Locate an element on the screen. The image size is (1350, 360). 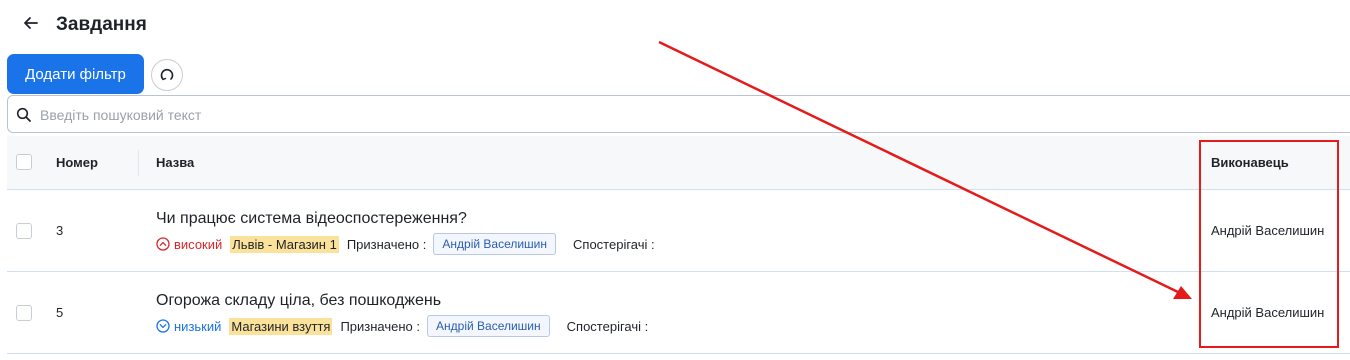
search-bar is located at coordinates (678, 114).